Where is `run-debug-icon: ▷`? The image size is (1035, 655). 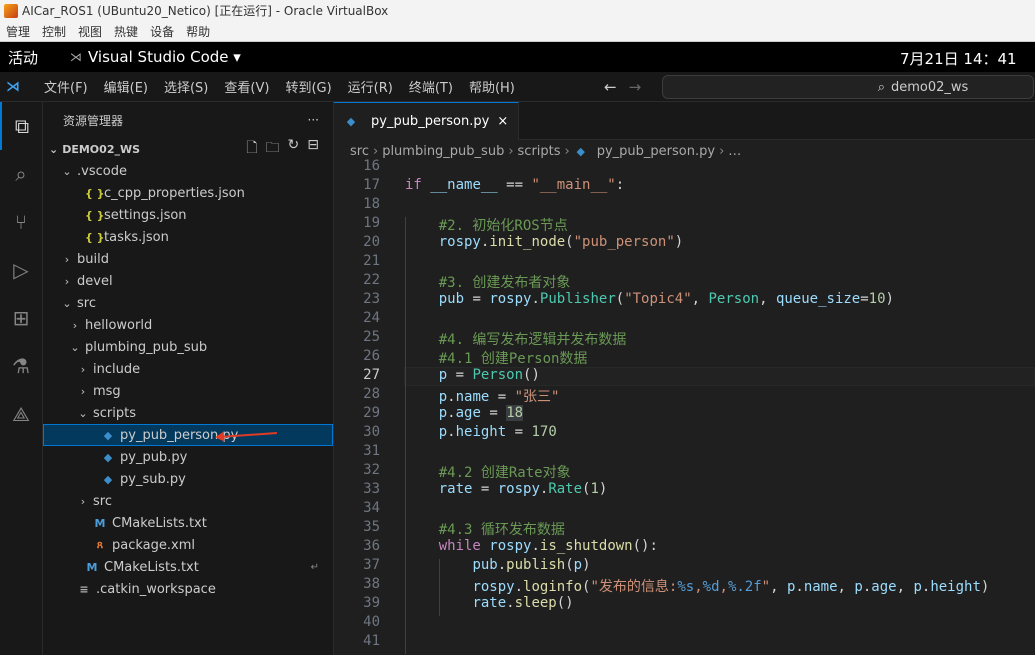
run-debug-icon: ▷ is located at coordinates (21, 270).